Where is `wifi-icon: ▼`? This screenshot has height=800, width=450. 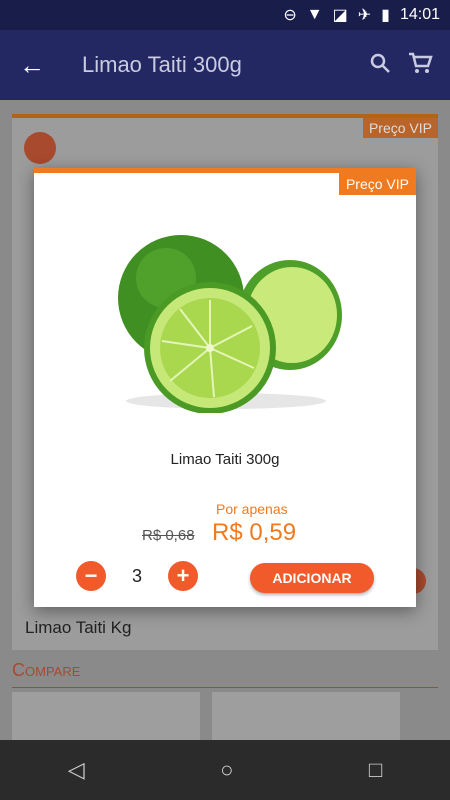
wifi-icon: ▼ is located at coordinates (314, 14).